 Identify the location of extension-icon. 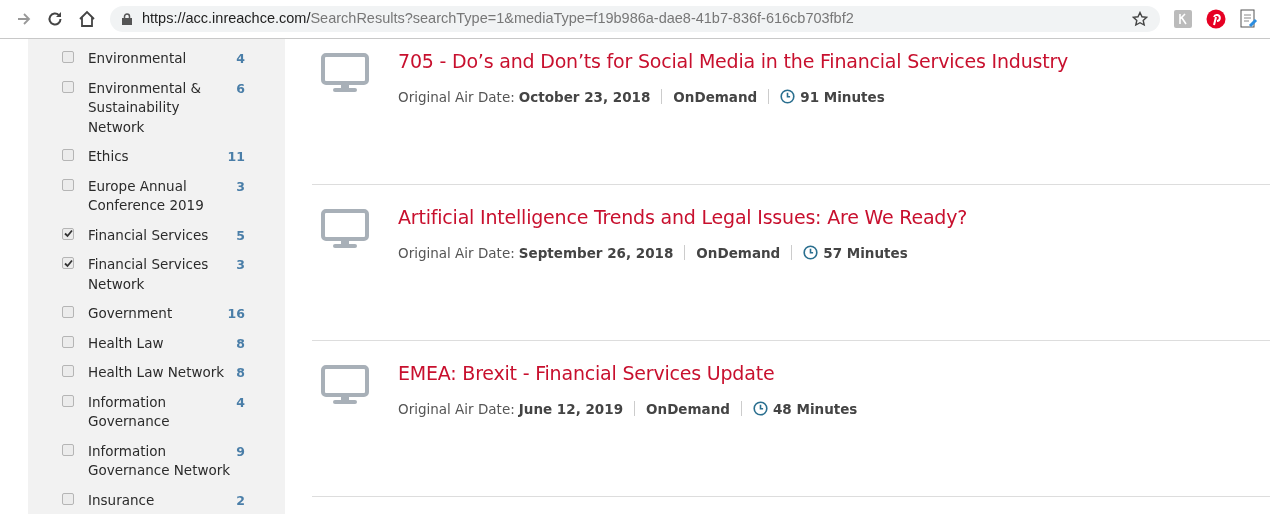
(1183, 19).